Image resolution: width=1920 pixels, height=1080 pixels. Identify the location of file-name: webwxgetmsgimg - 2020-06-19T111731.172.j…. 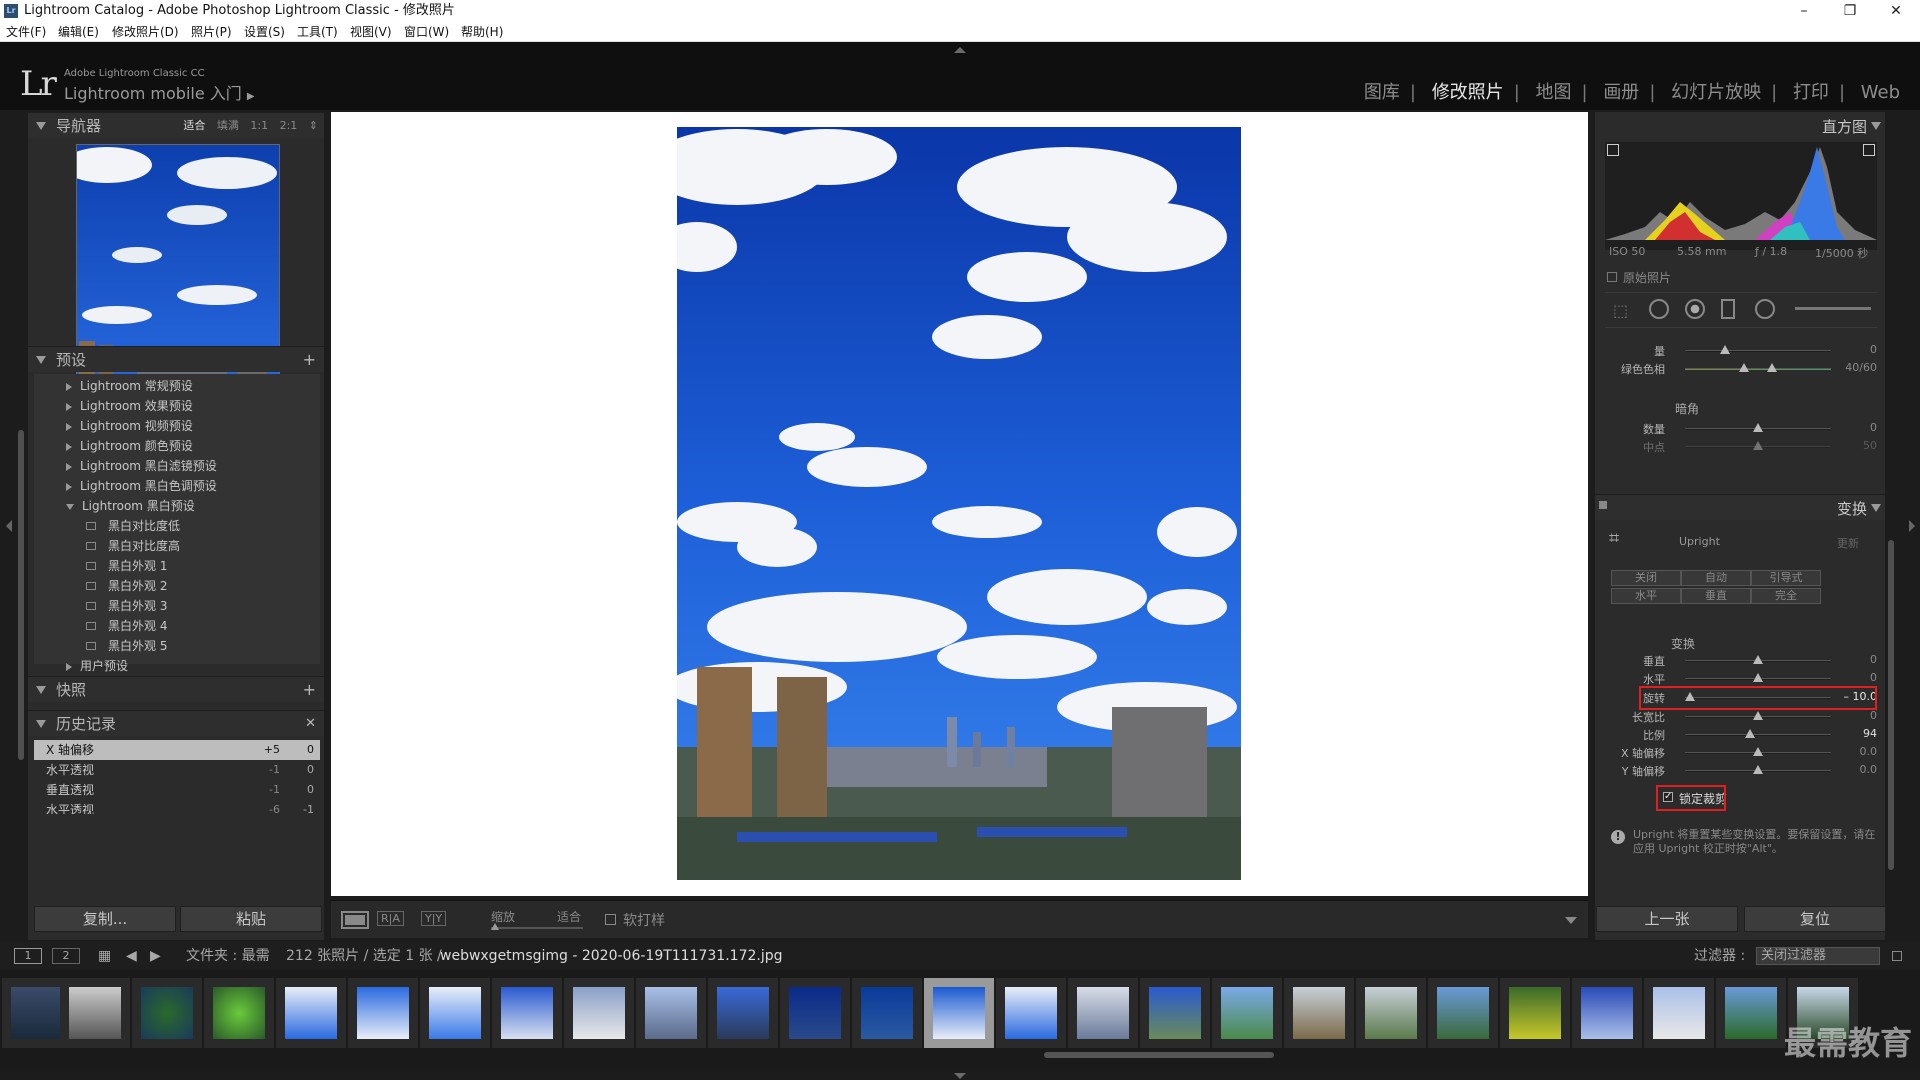
(611, 956).